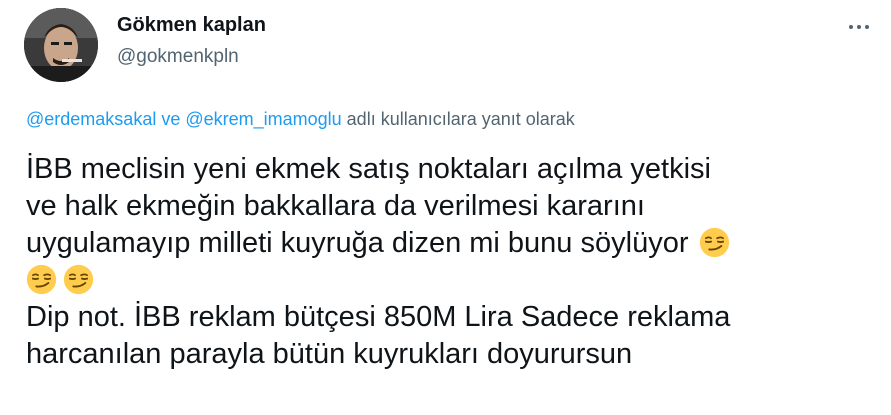 The height and width of the screenshot is (415, 891). I want to click on author-handle: @gokmenkpln, so click(178, 57).